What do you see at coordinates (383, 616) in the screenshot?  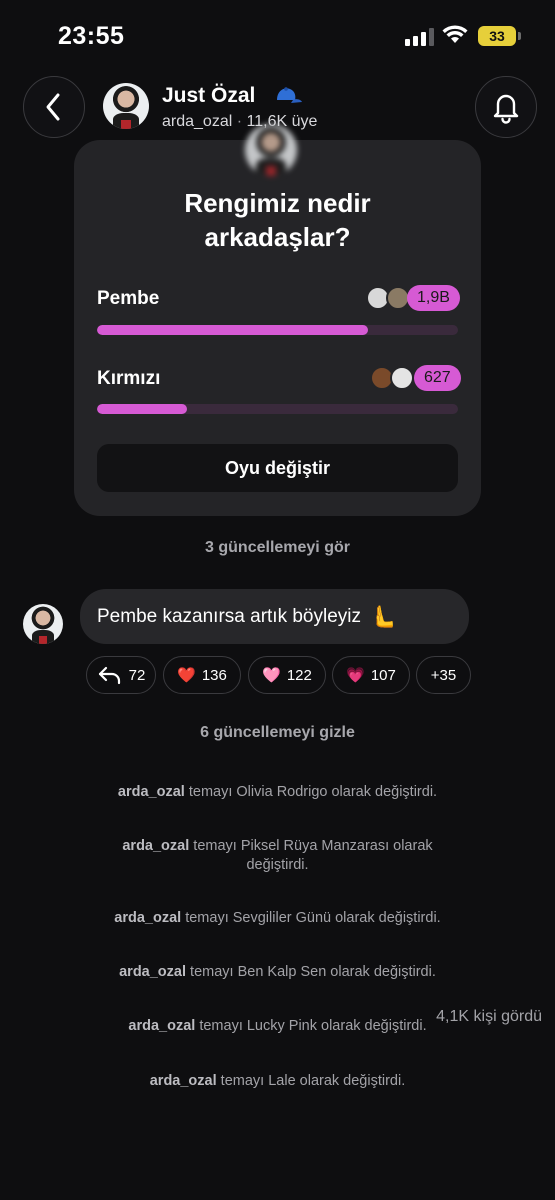 I see `hand-emoji: 🫷` at bounding box center [383, 616].